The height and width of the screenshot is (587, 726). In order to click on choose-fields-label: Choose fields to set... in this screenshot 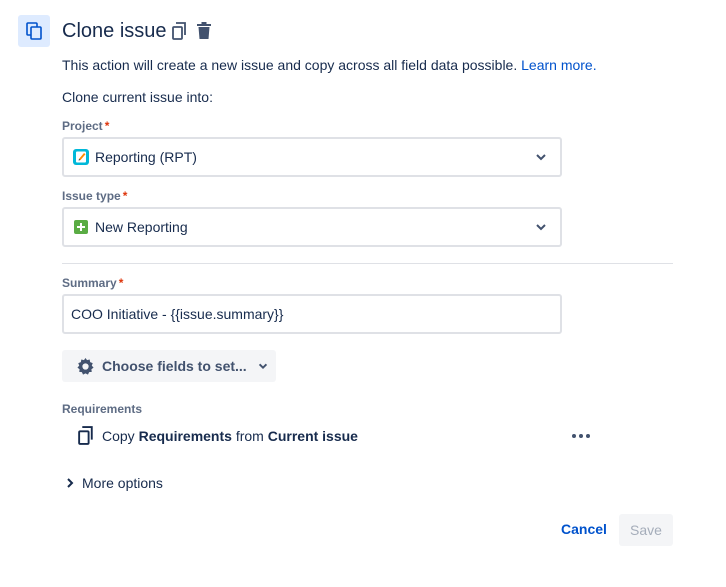, I will do `click(174, 366)`.